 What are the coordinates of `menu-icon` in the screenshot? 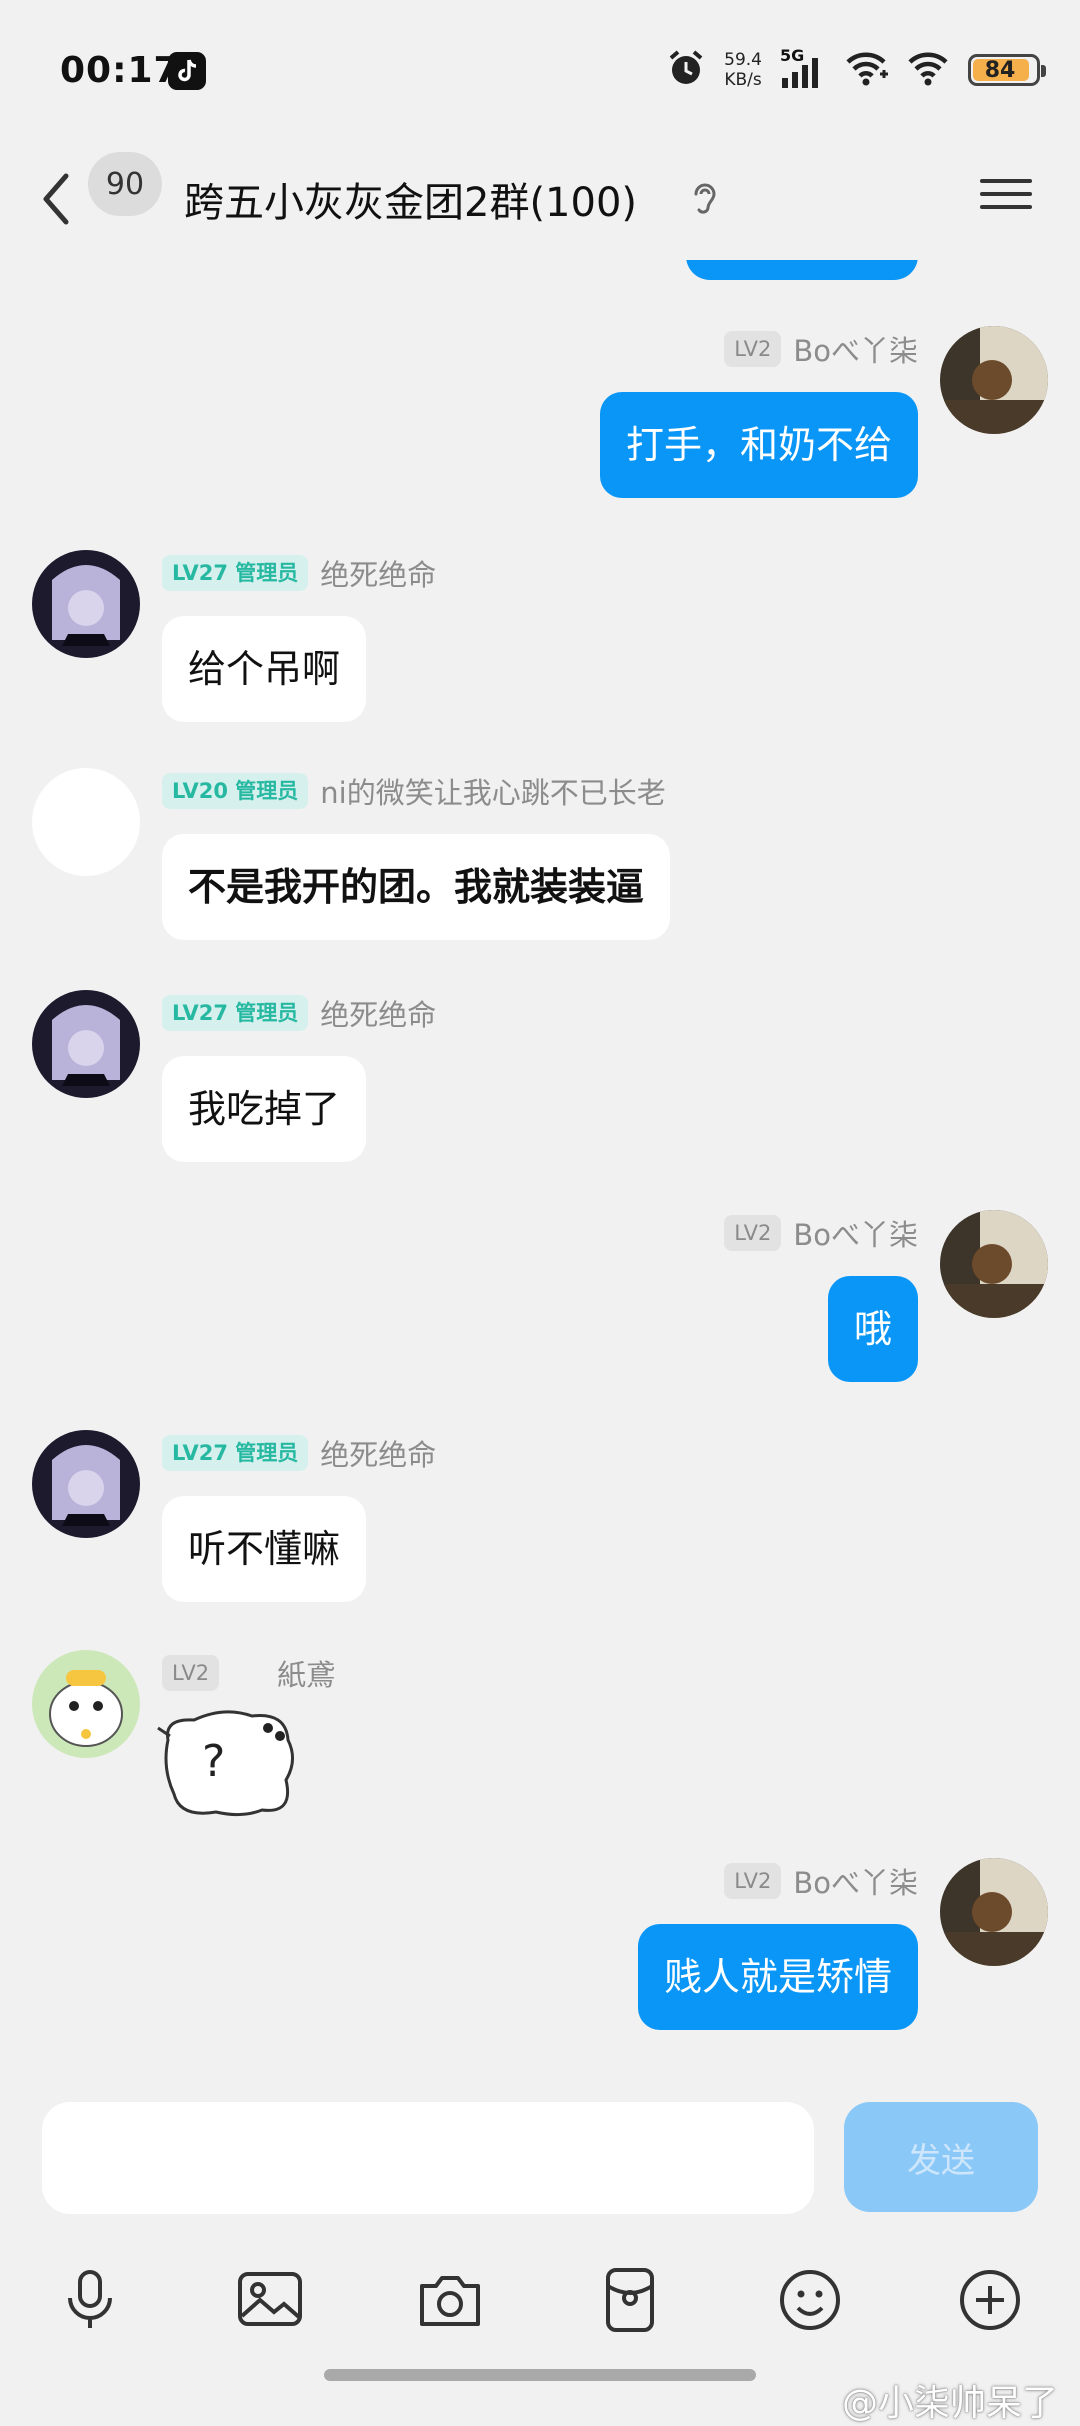 It's located at (1006, 198).